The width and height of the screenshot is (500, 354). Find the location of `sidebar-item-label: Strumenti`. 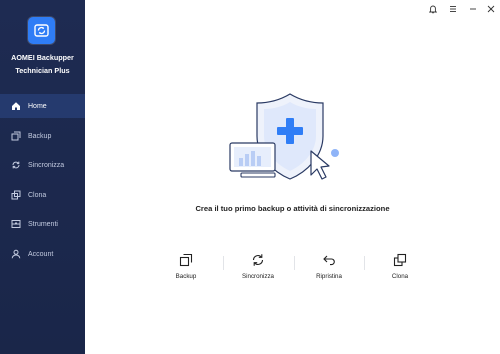

sidebar-item-label: Strumenti is located at coordinates (43, 224).